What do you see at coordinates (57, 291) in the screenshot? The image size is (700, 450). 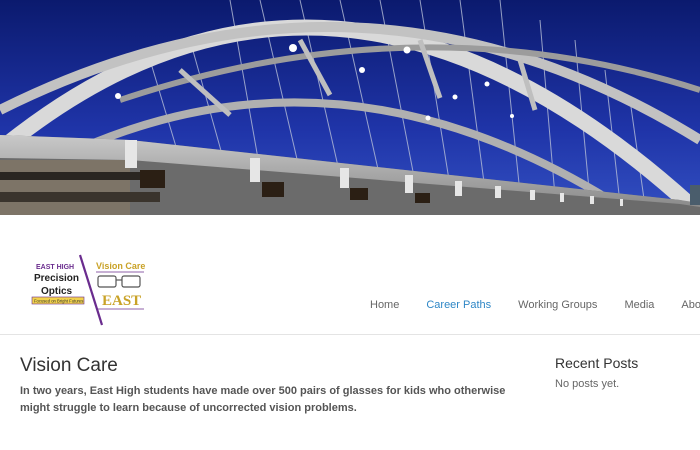 I see `logo-optics: Optics` at bounding box center [57, 291].